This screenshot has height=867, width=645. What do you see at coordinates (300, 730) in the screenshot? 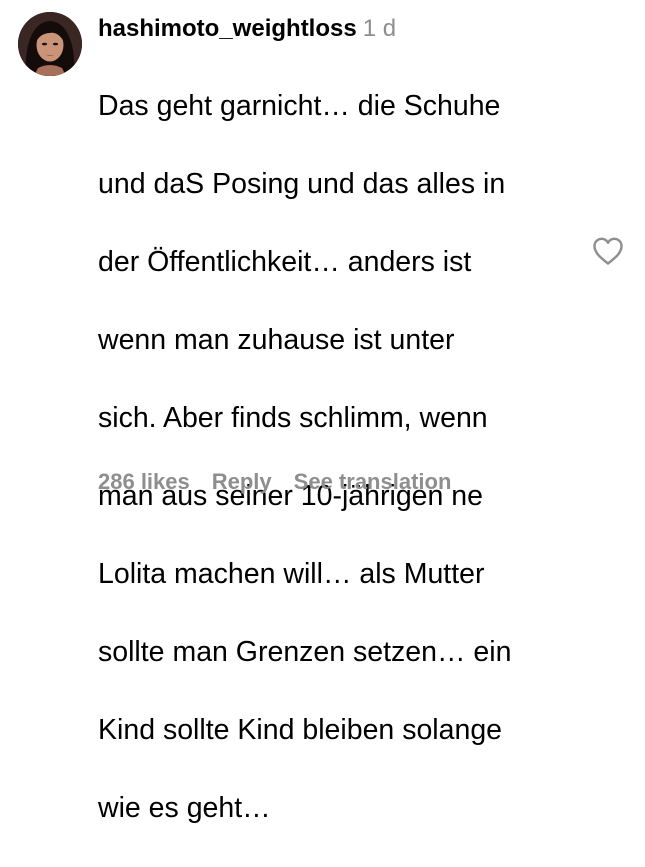
I see `comment-line: Kind sollte Kind bleiben solange` at bounding box center [300, 730].